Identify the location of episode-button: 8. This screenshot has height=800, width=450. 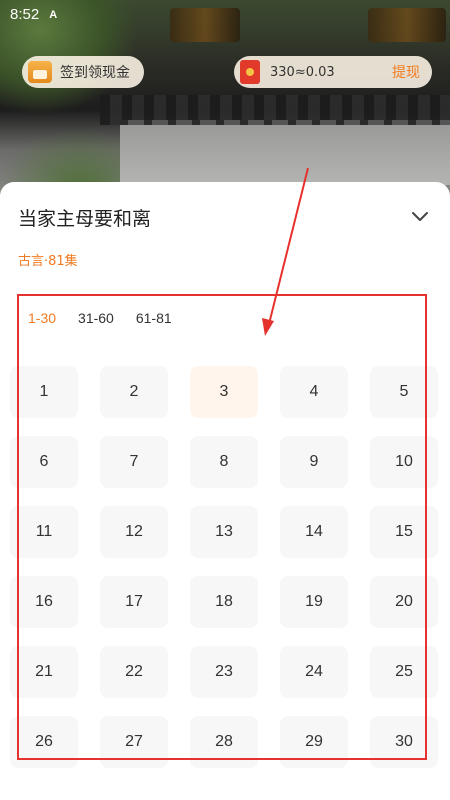
(224, 462).